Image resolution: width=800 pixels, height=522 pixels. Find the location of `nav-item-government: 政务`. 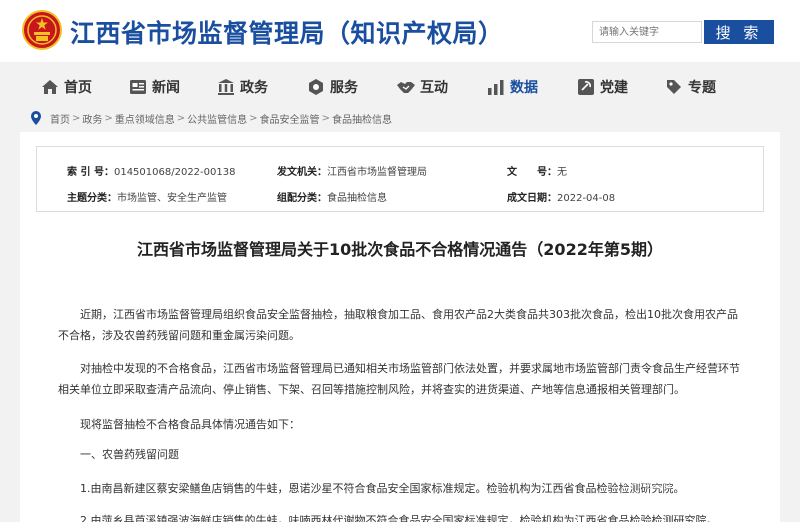

nav-item-government: 政务 is located at coordinates (242, 87).